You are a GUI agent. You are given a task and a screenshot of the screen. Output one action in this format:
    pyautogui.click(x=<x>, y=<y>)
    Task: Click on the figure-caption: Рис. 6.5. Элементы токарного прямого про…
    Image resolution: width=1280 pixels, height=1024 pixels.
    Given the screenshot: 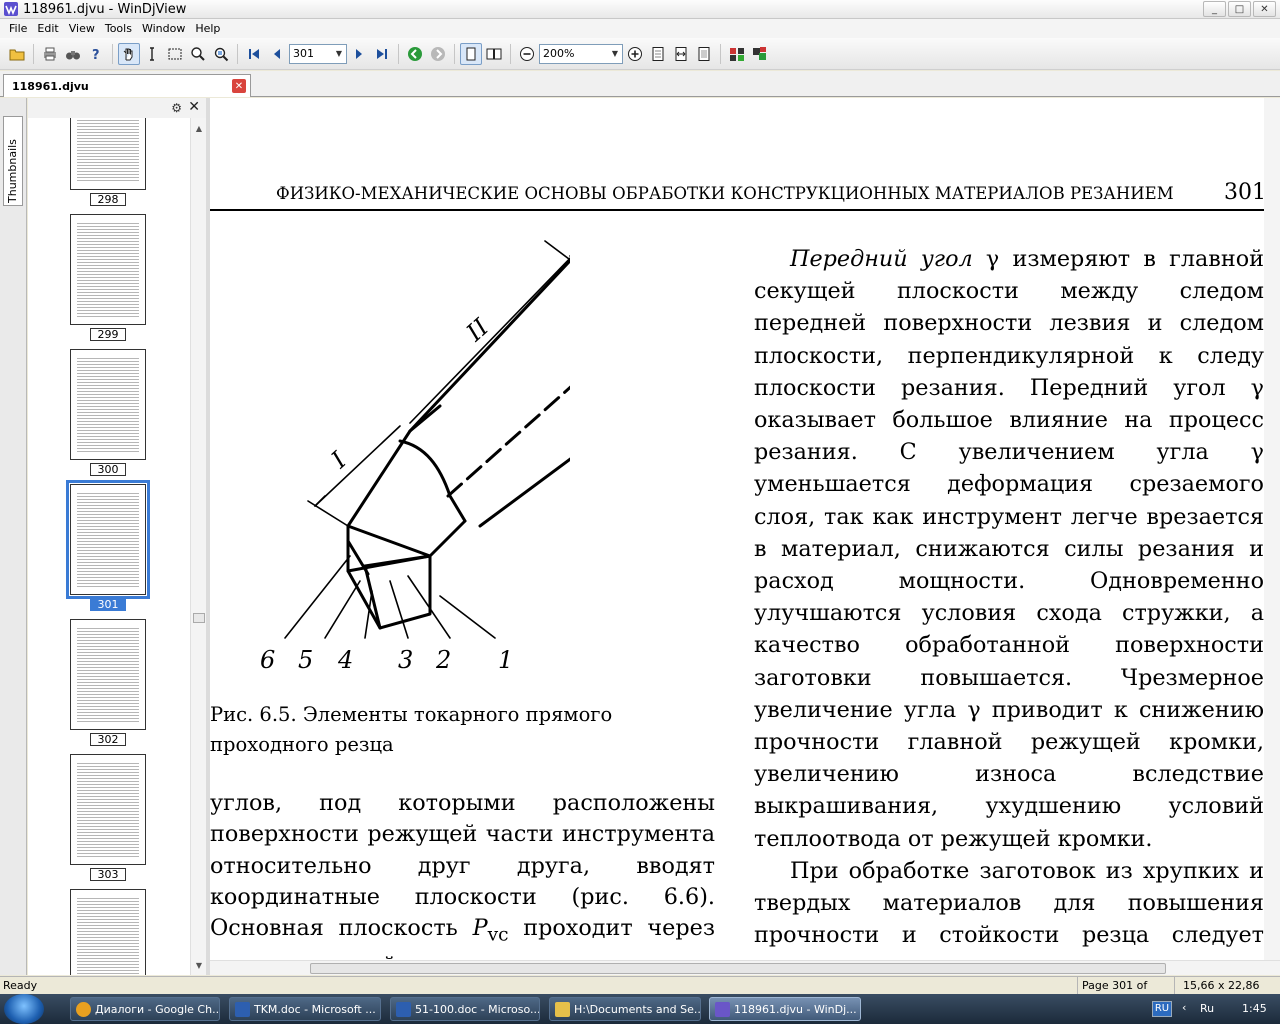 What is the action you would take?
    pyautogui.click(x=450, y=730)
    